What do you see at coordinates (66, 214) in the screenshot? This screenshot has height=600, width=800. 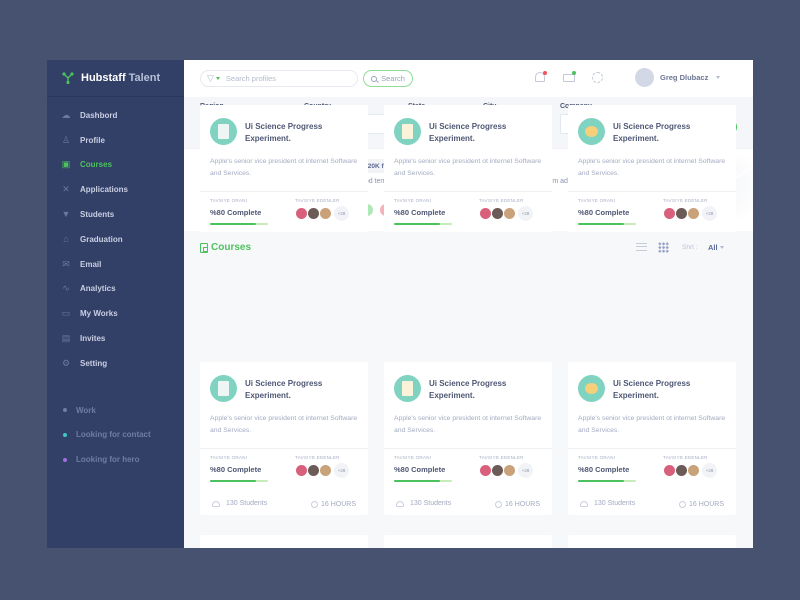 I see `students-icon: ▼` at bounding box center [66, 214].